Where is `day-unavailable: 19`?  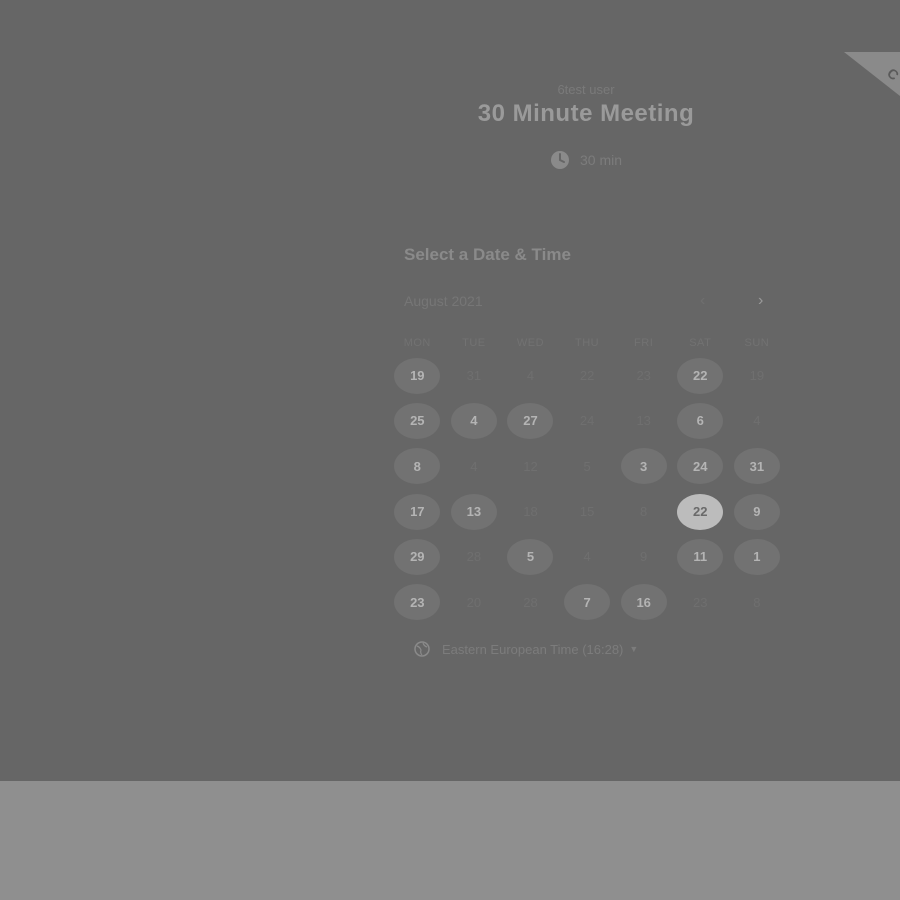
day-unavailable: 19 is located at coordinates (757, 376).